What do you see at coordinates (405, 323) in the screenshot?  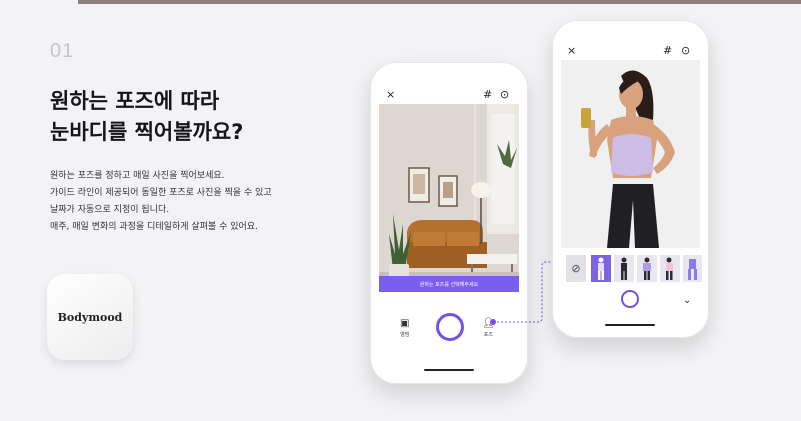 I see `gallery-icon: ▣` at bounding box center [405, 323].